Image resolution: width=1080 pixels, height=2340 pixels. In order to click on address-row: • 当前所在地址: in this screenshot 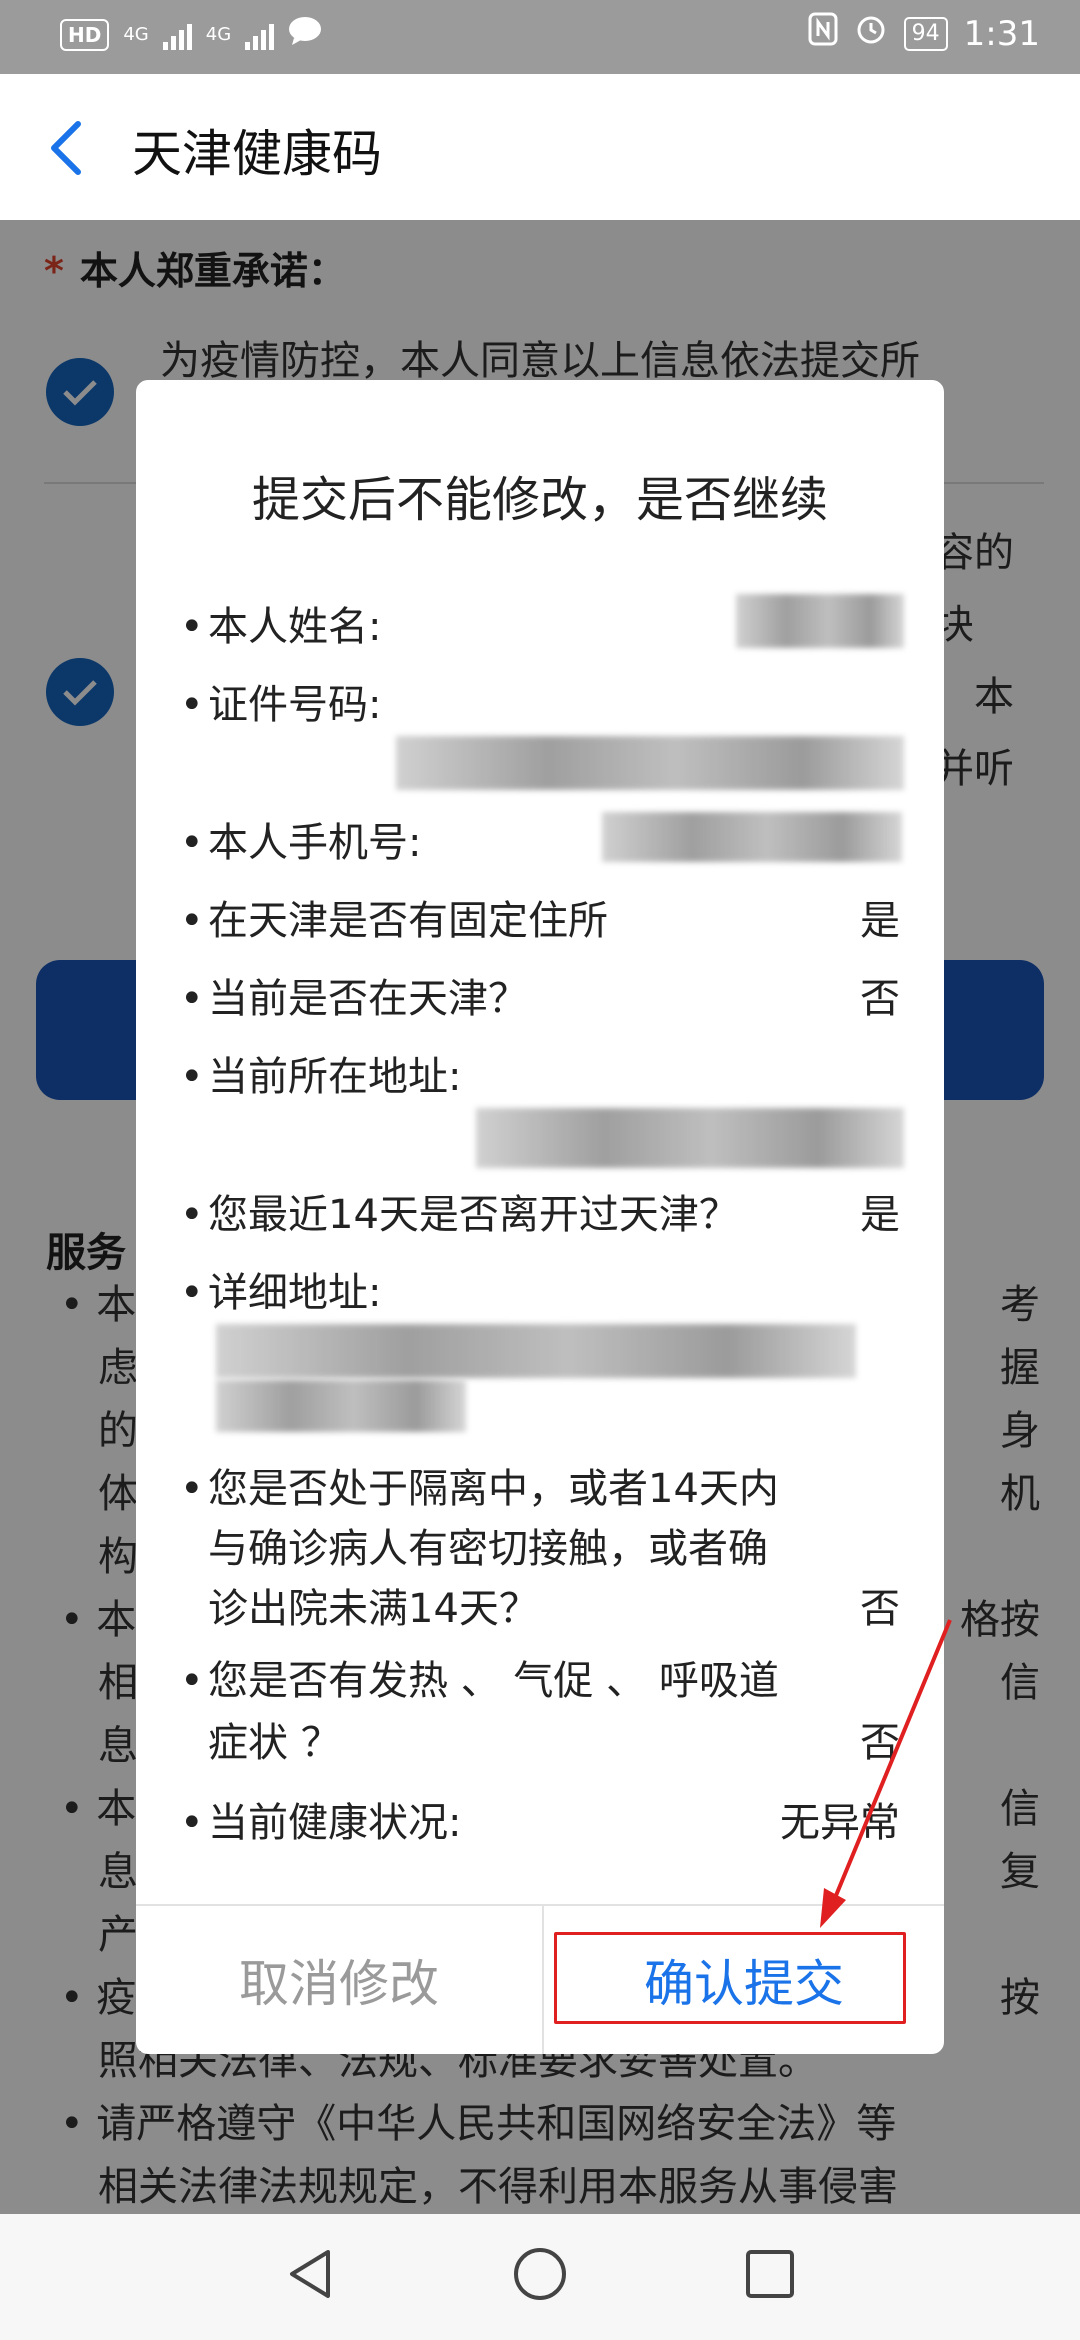, I will do `click(321, 1077)`.